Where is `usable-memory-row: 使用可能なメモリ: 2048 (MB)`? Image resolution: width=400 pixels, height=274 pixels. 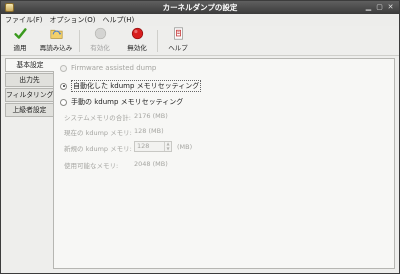 usable-memory-row: 使用可能なメモリ: 2048 (MB) is located at coordinates (116, 165).